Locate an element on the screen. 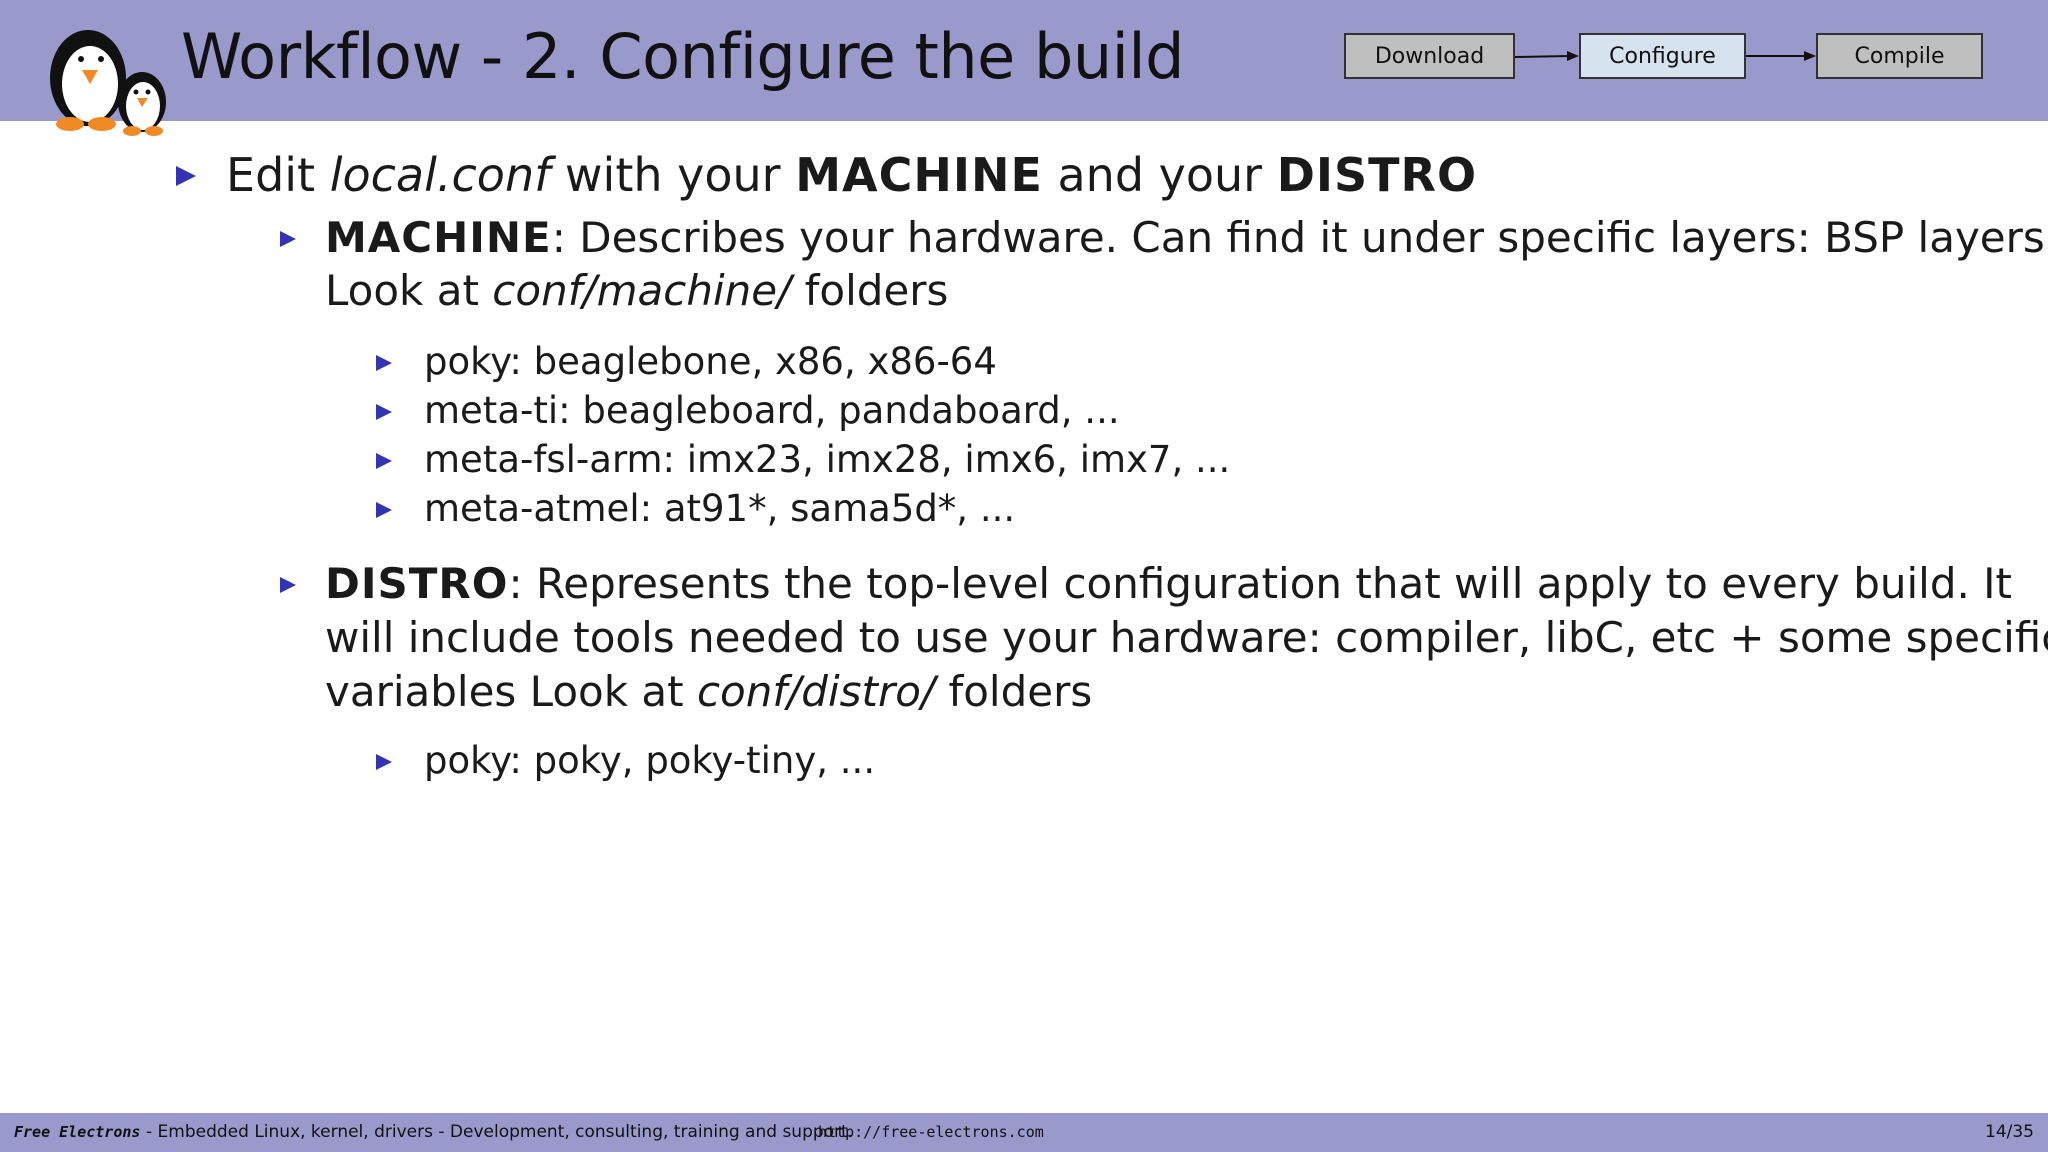 This screenshot has height=1152, width=2048. workflow-diagram: Download Configure Compile is located at coordinates (1024, 60).